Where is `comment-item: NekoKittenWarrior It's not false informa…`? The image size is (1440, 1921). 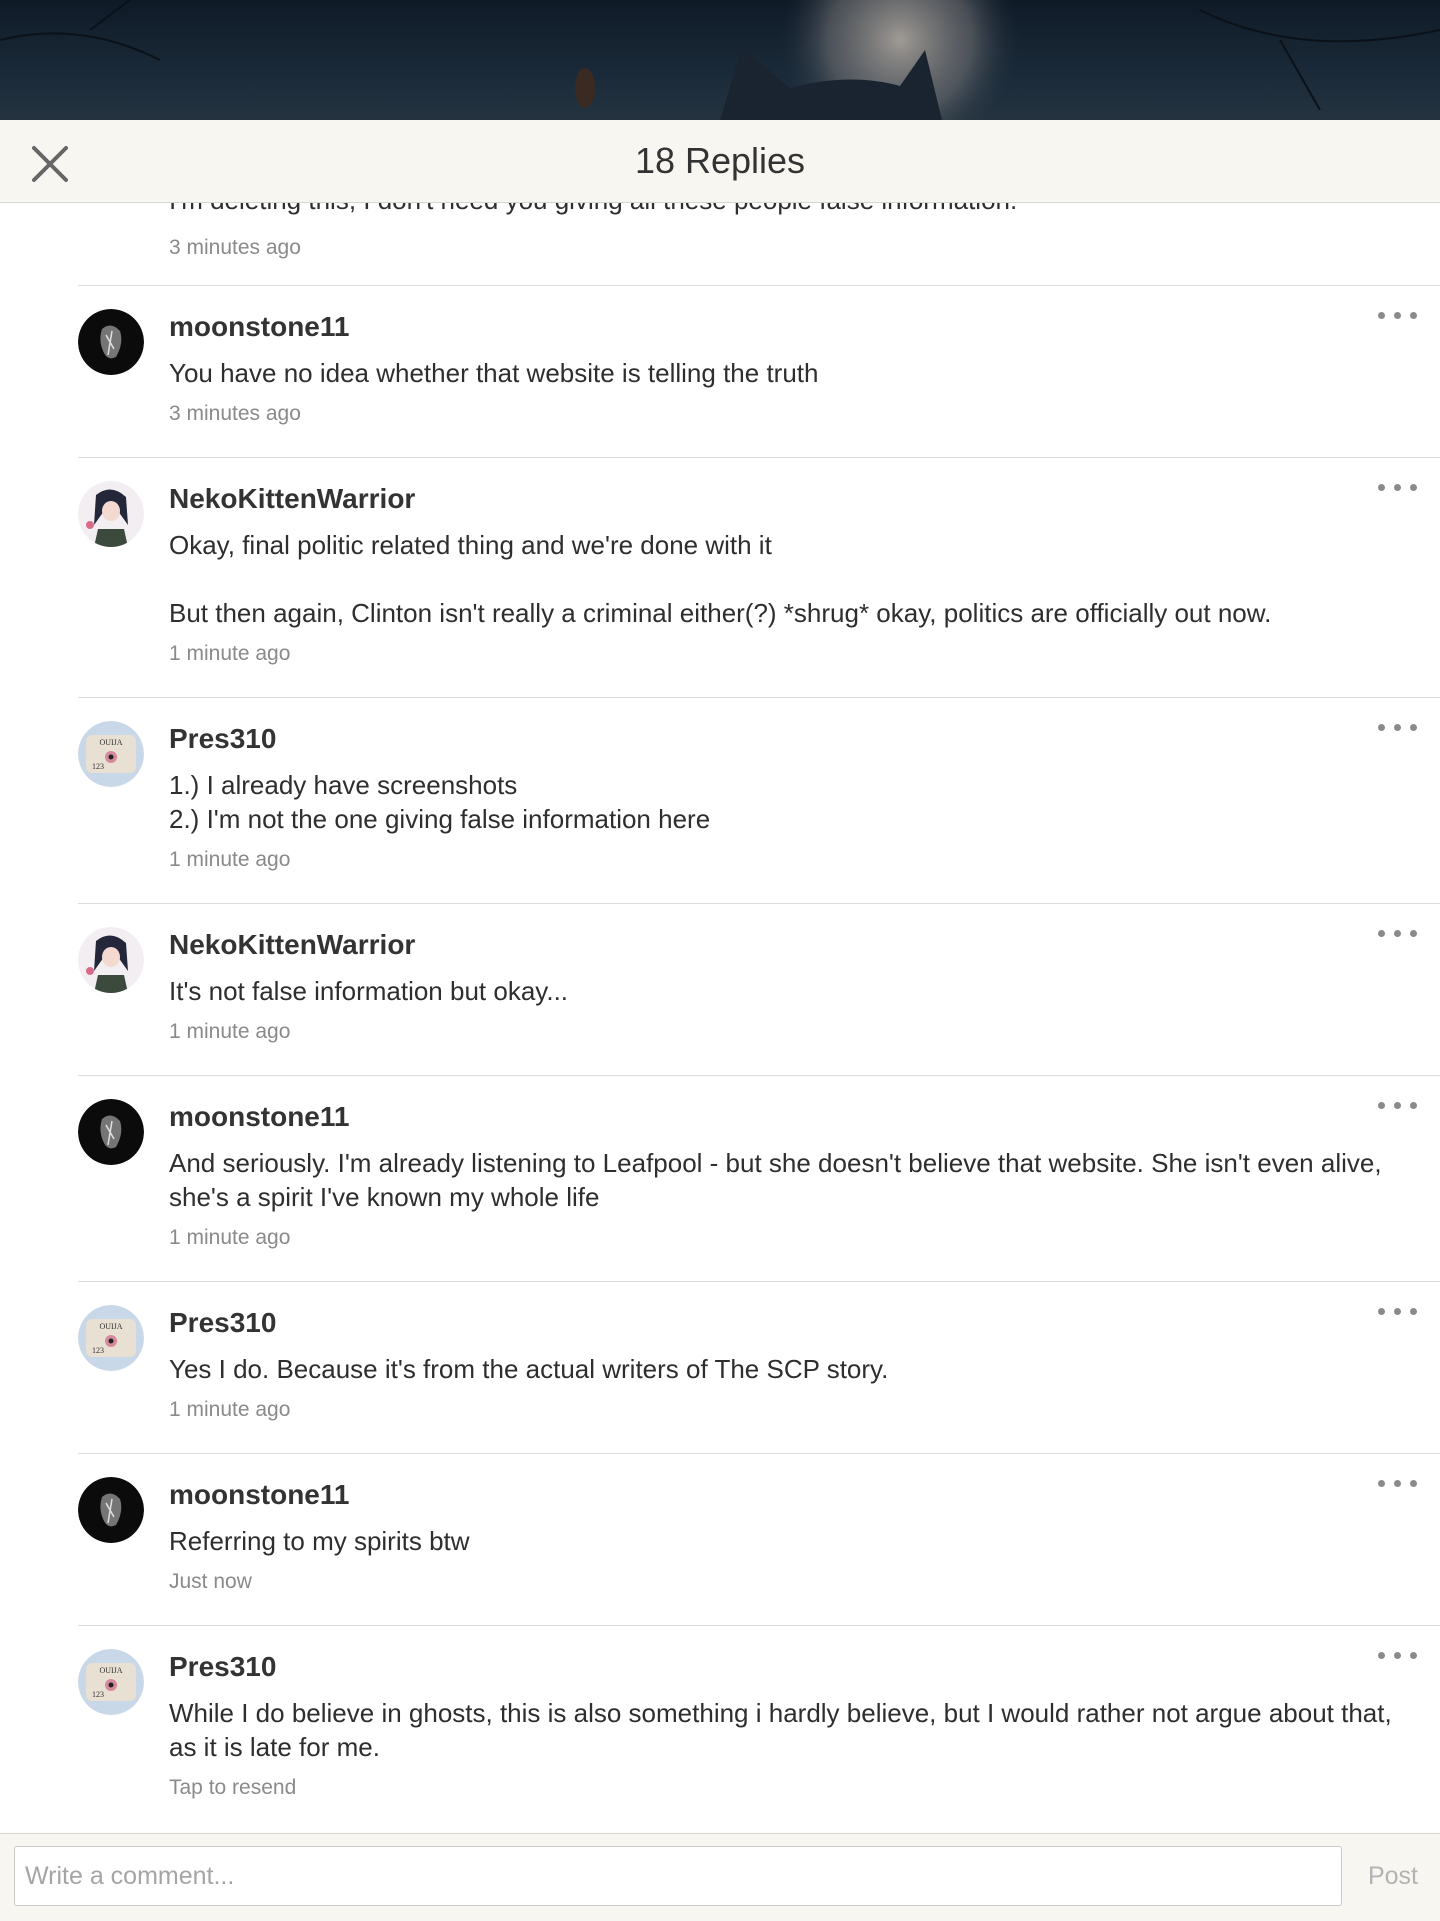 comment-item: NekoKittenWarrior It's not false informa… is located at coordinates (759, 990).